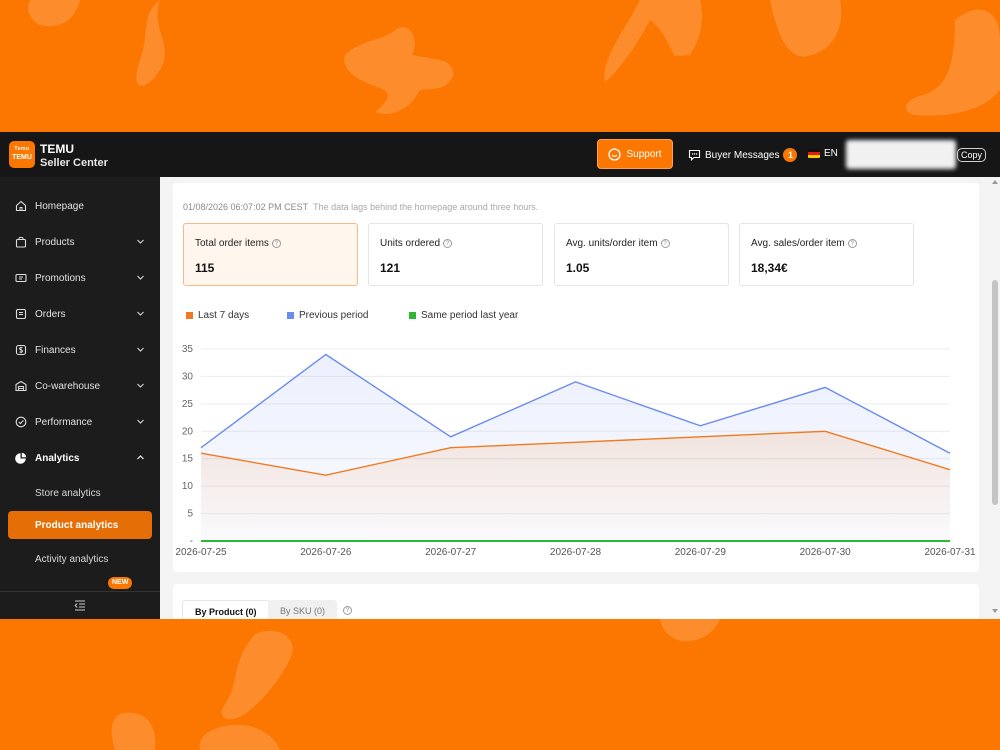  Describe the element at coordinates (190, 514) in the screenshot. I see `y-tick-label: 5` at that location.